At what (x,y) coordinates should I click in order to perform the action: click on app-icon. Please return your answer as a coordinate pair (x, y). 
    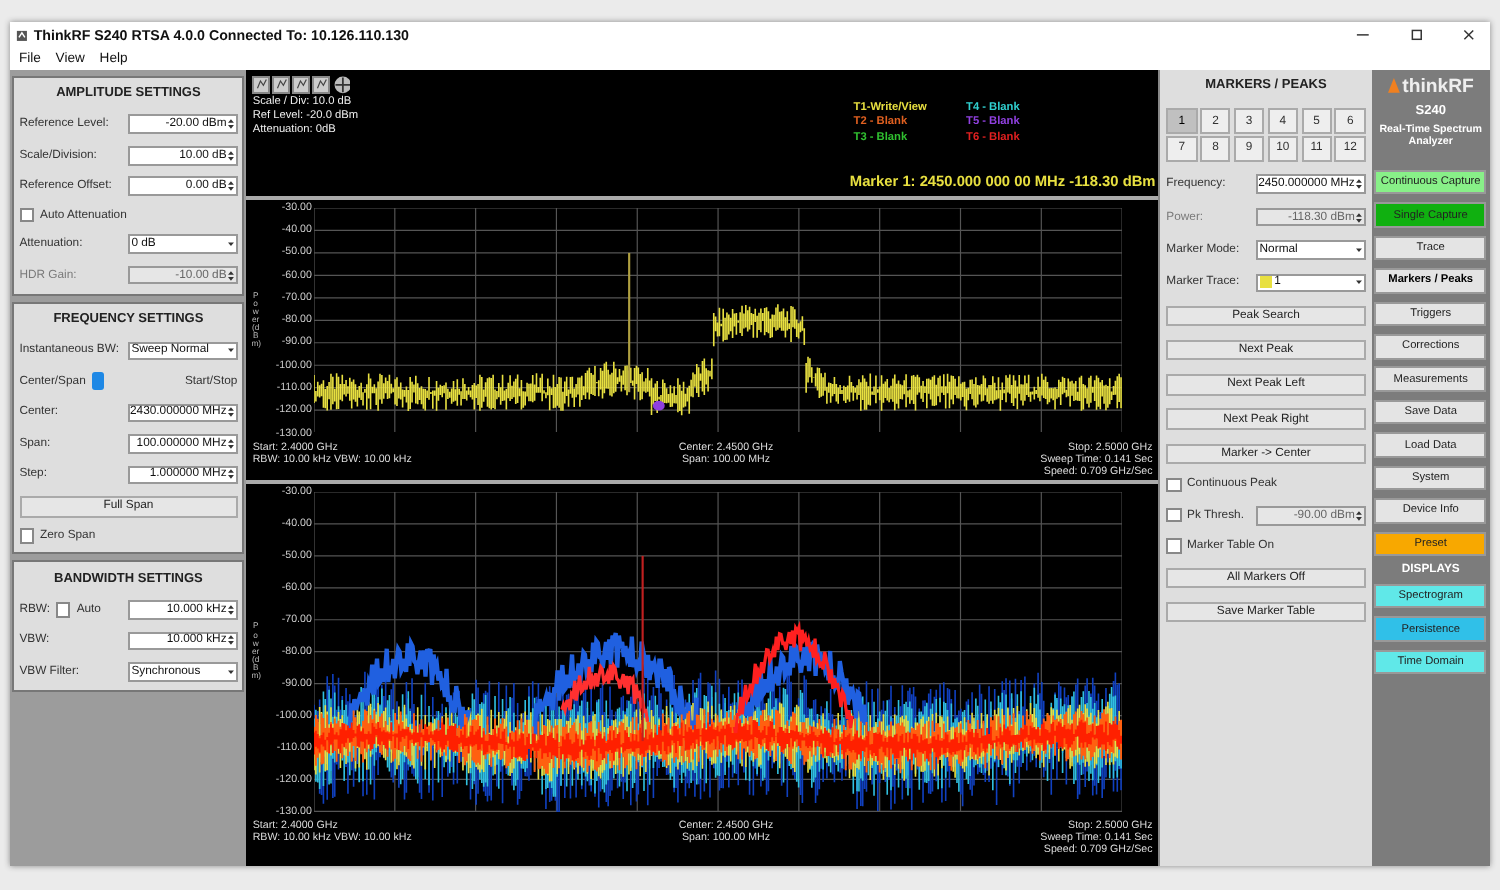
    Looking at the image, I should click on (21, 35).